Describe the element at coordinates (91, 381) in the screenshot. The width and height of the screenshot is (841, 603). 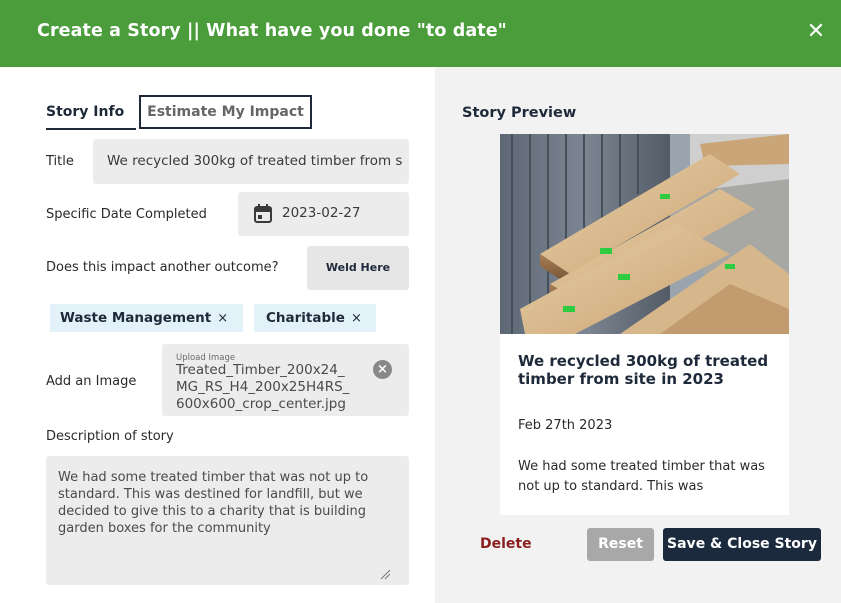
I see `image-label: Add an Image` at that location.